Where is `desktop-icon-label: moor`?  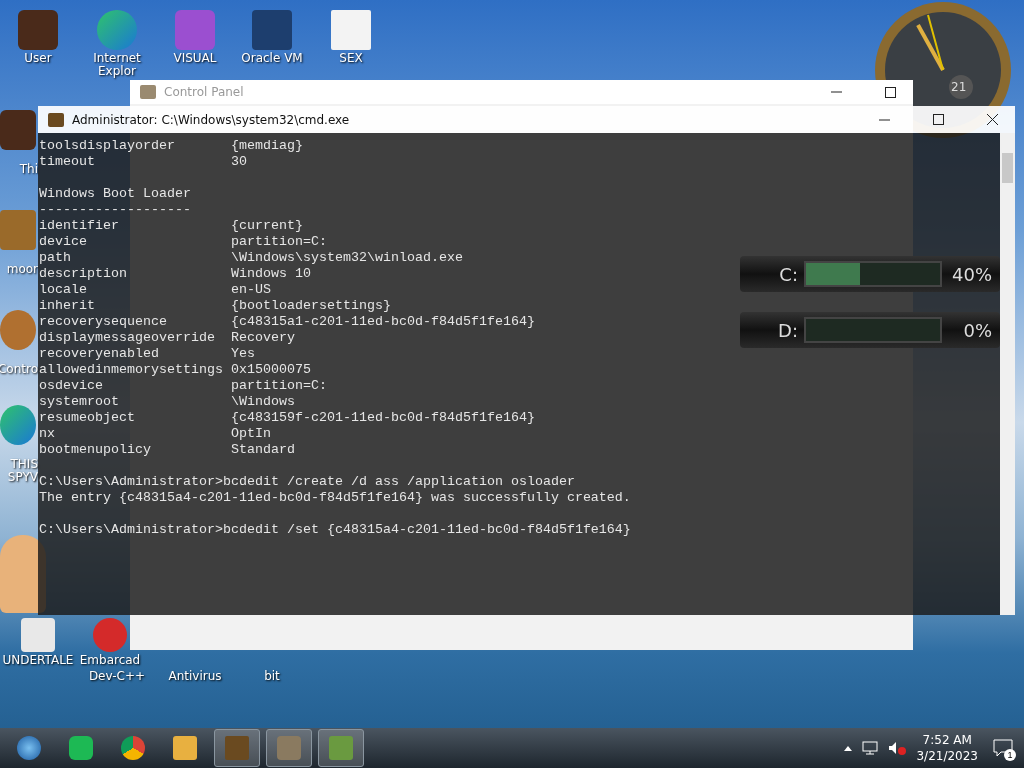
desktop-icon-label: moor is located at coordinates (22, 269).